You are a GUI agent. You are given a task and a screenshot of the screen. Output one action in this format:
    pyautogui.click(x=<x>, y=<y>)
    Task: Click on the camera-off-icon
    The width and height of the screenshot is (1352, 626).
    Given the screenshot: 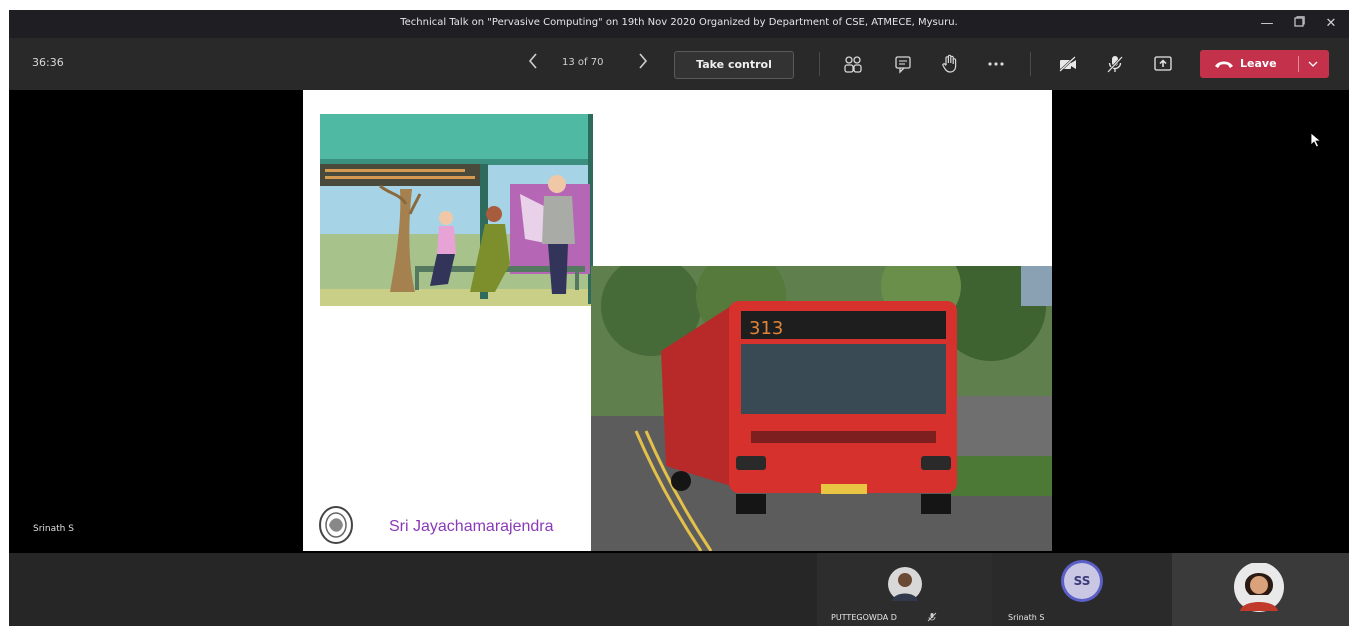 What is the action you would take?
    pyautogui.click(x=1067, y=64)
    